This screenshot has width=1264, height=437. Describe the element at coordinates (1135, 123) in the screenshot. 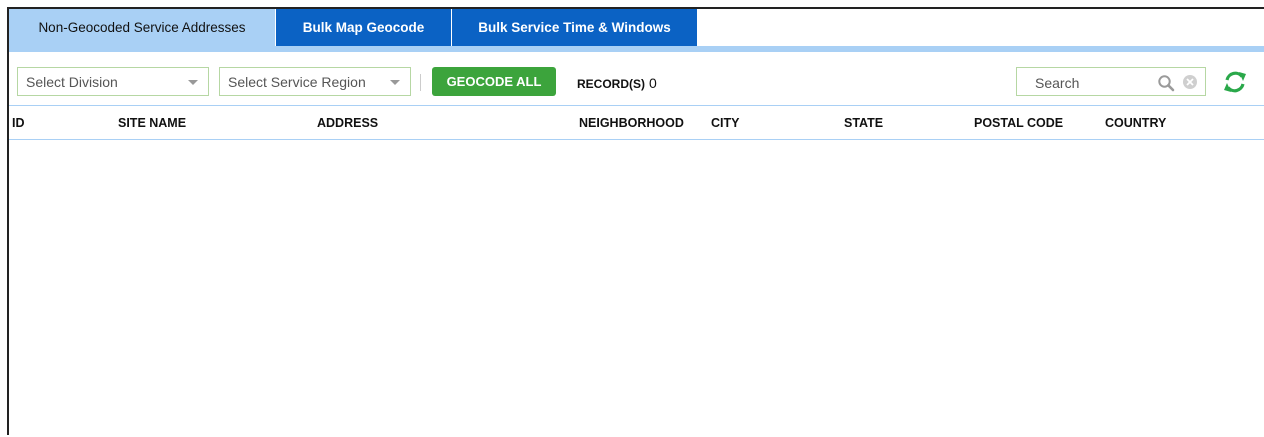

I see `column-header-country: COUNTRY` at that location.